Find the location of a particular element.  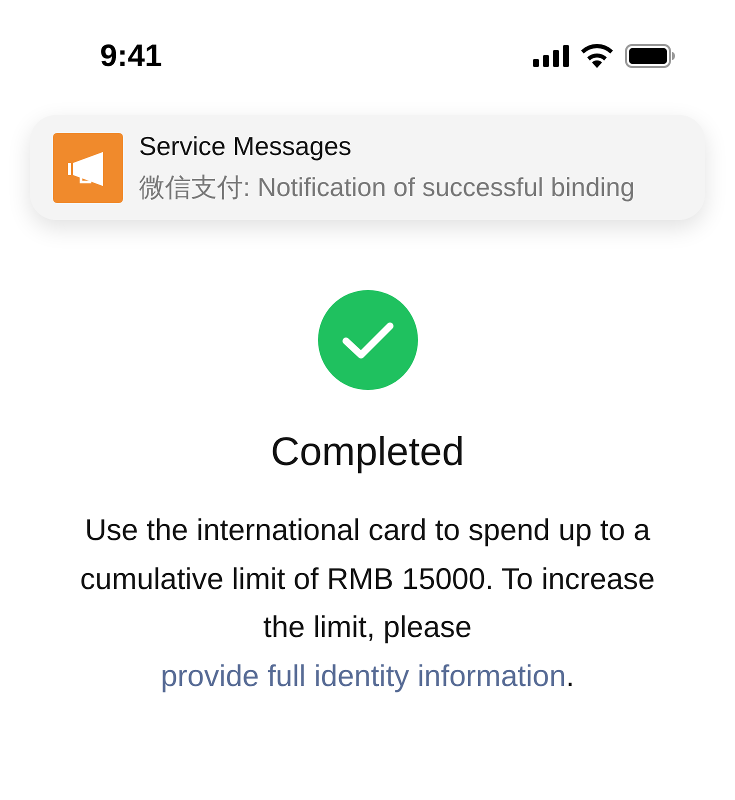

status-time: 9:41 is located at coordinates (131, 56).